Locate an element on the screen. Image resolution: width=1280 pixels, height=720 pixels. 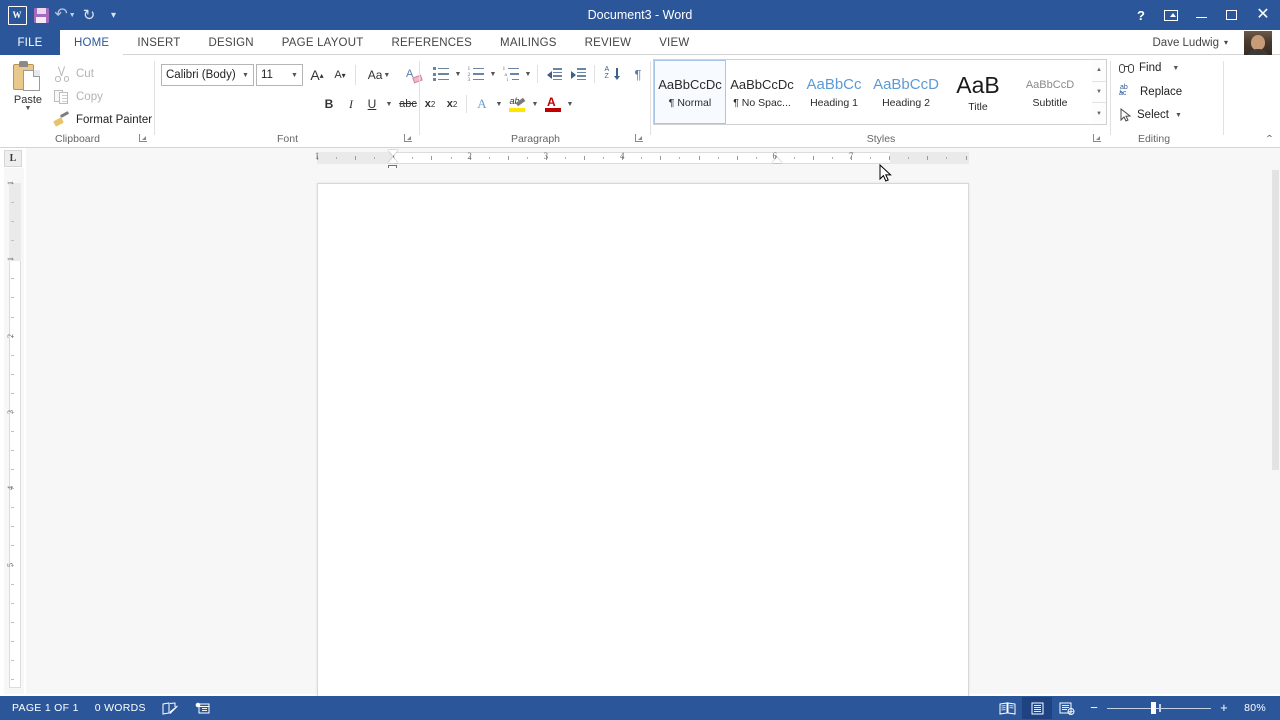
bold-button: B is located at coordinates (329, 104).